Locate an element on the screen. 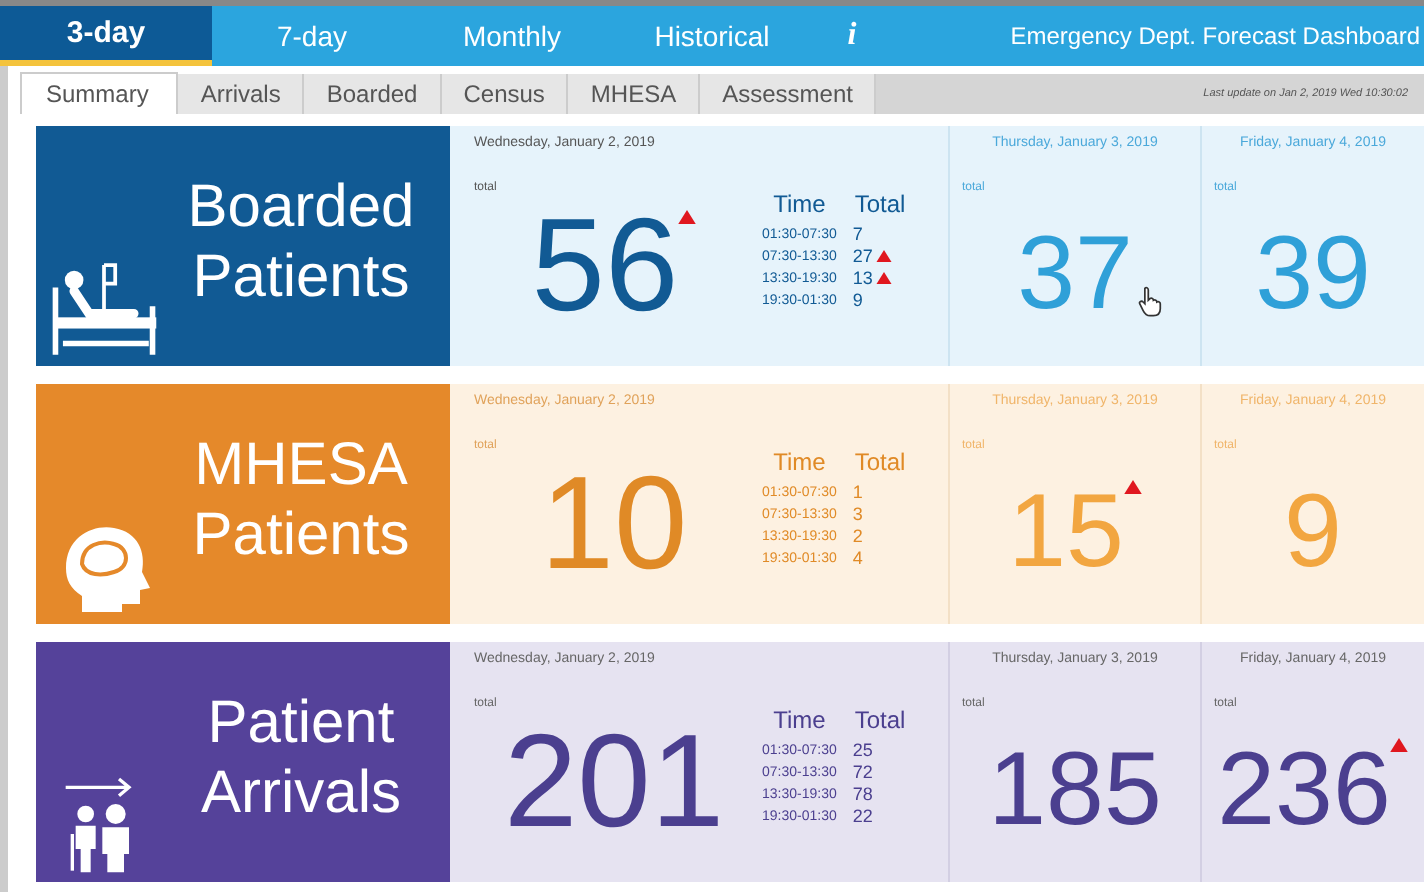  total-cell: 7 is located at coordinates (857, 234).